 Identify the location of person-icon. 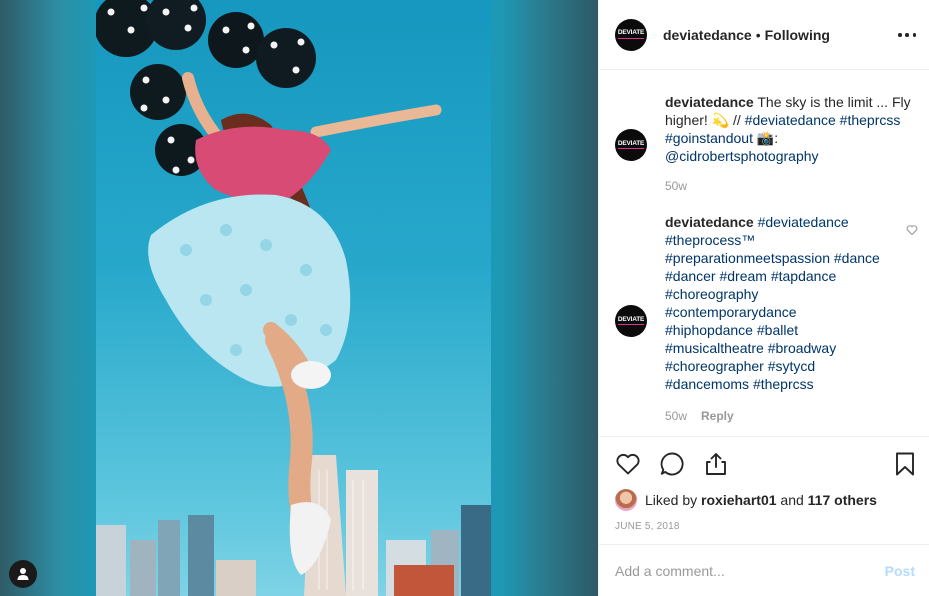
(23, 574).